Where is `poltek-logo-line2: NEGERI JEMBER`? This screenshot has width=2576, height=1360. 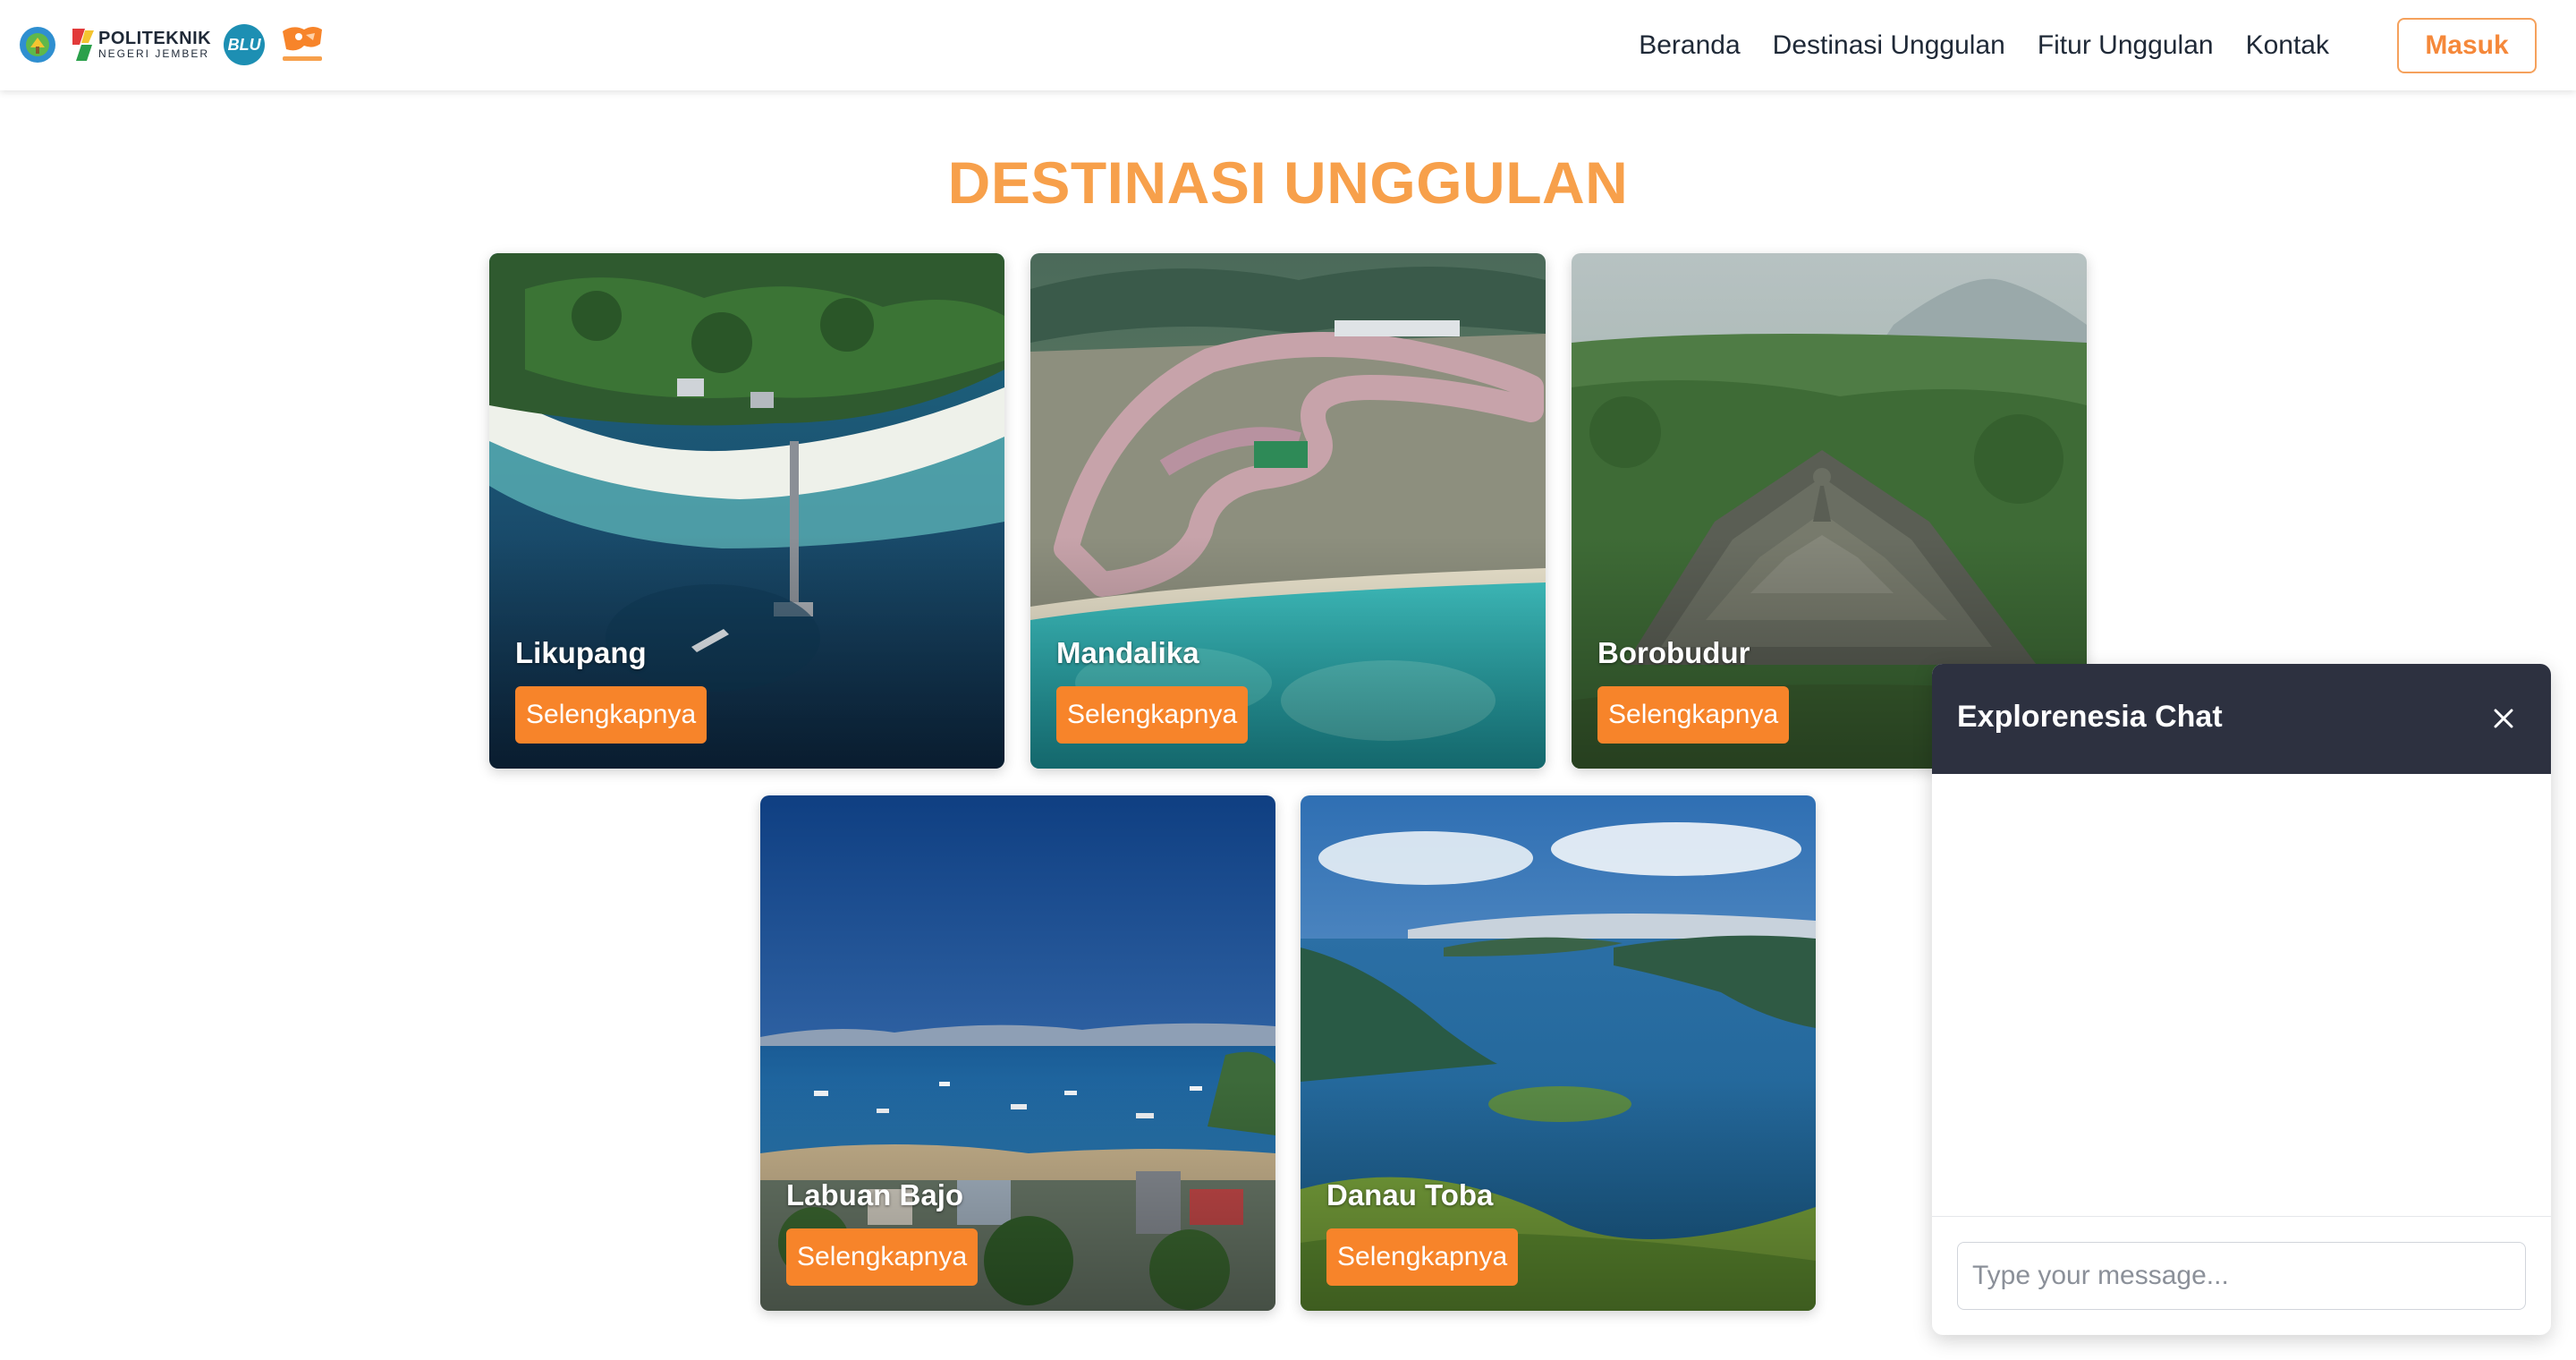
poltek-logo-line2: NEGERI JEMBER is located at coordinates (154, 53).